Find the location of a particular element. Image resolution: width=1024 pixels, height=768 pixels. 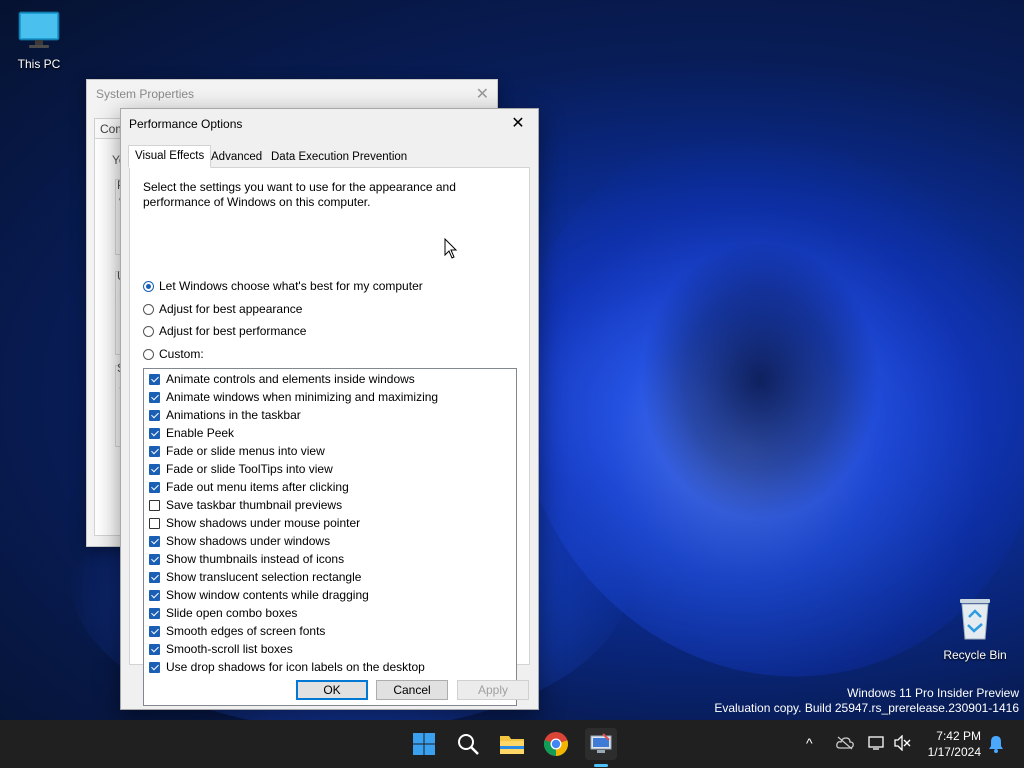

recycle-bin-icon is located at coordinates (975, 619).